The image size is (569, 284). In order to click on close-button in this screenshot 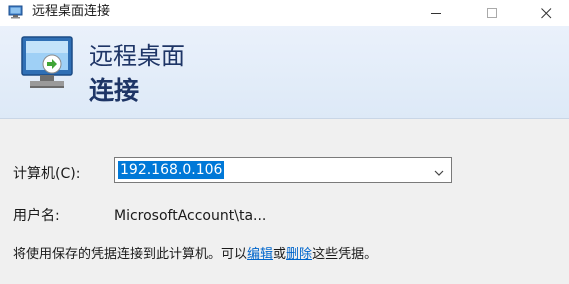, I will do `click(546, 13)`.